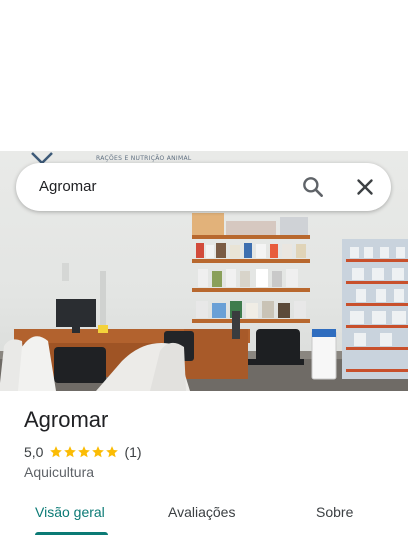 The image size is (408, 542). I want to click on review-count: (1), so click(132, 452).